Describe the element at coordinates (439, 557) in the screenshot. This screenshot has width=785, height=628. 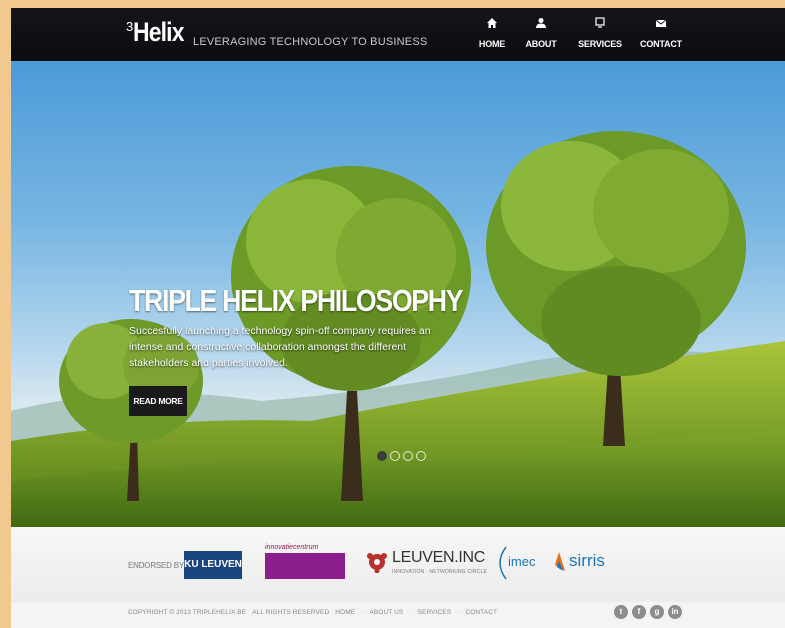
I see `leuven-inc-text: LEUVEN.INC` at that location.